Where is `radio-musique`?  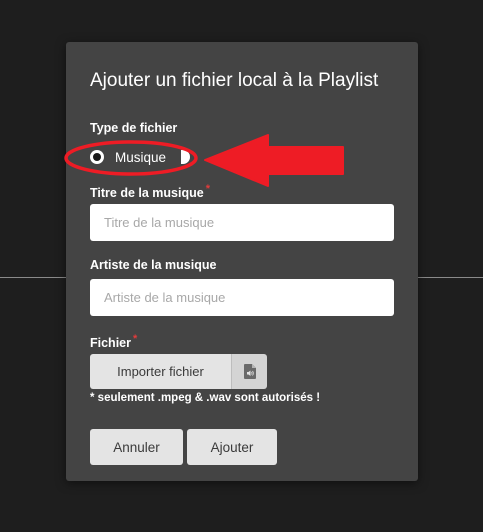
radio-musique is located at coordinates (97, 157).